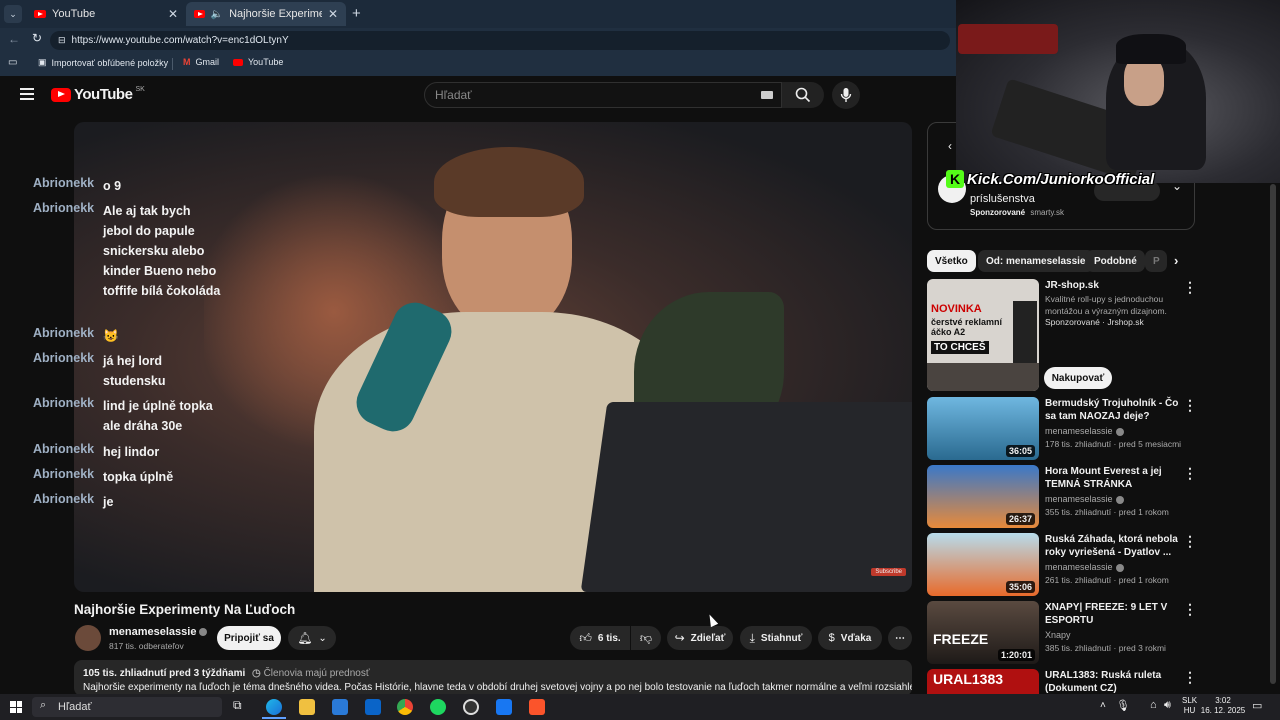  Describe the element at coordinates (1153, 705) in the screenshot. I see `network-icon: ⌂` at that location.